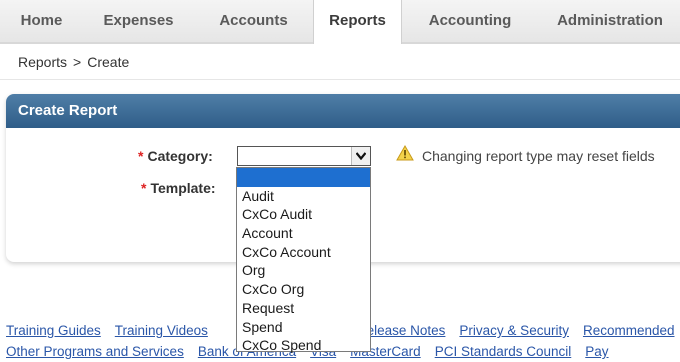 Image resolution: width=680 pixels, height=362 pixels. I want to click on breadcrumb: Reports > Create, so click(73, 62).